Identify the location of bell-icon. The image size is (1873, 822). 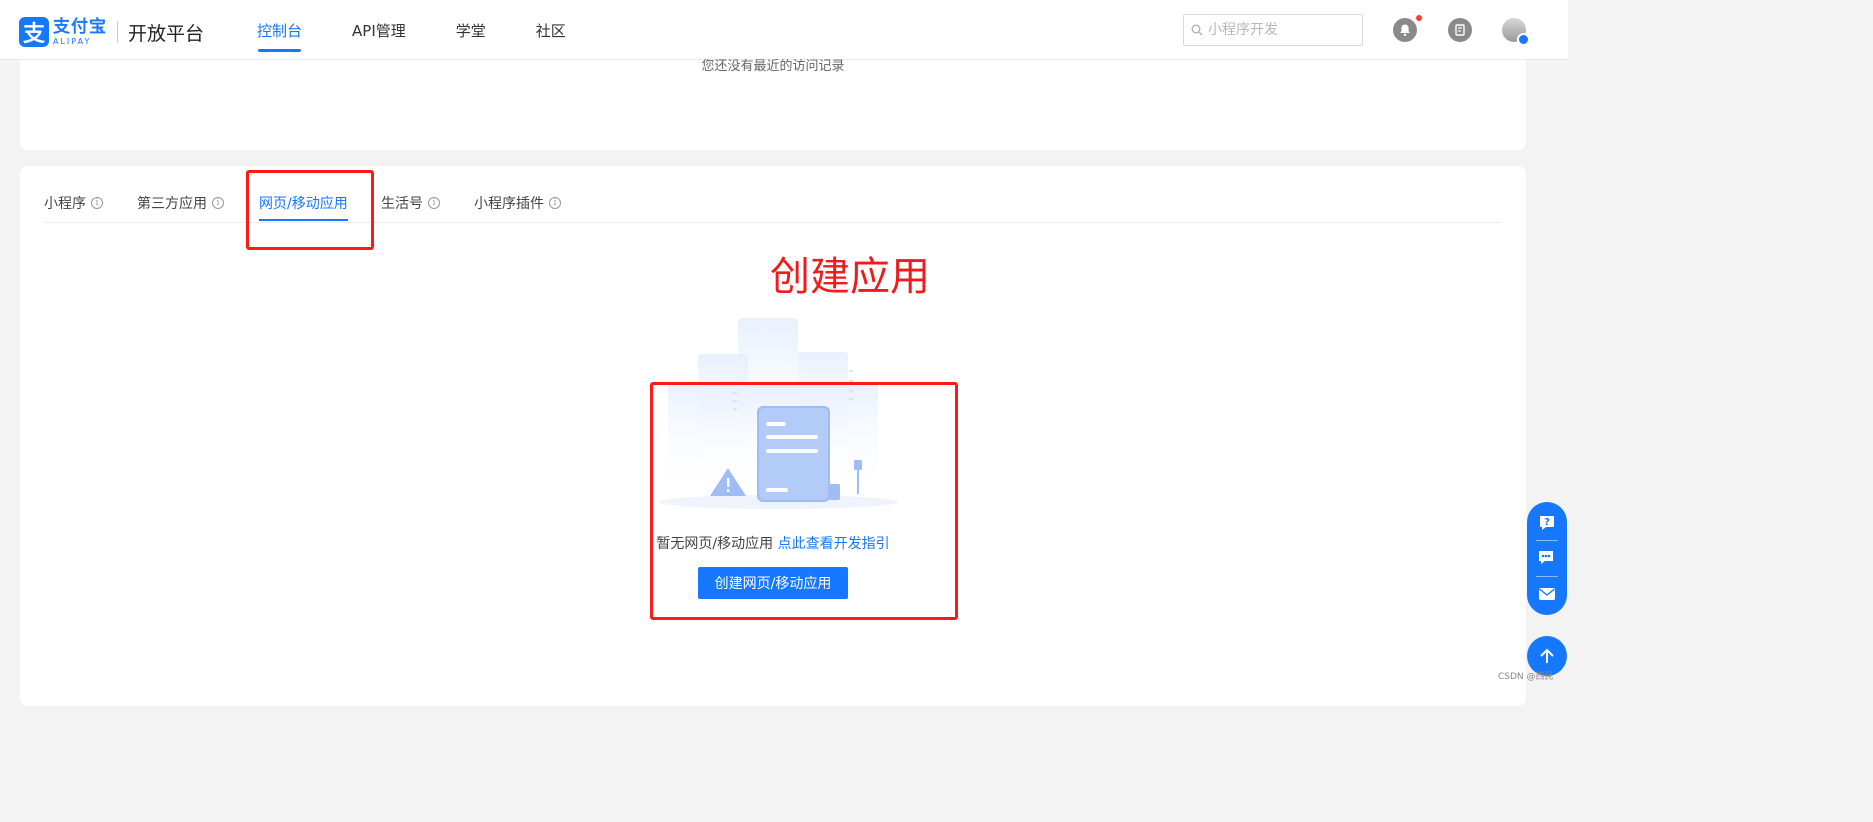
(1407, 28).